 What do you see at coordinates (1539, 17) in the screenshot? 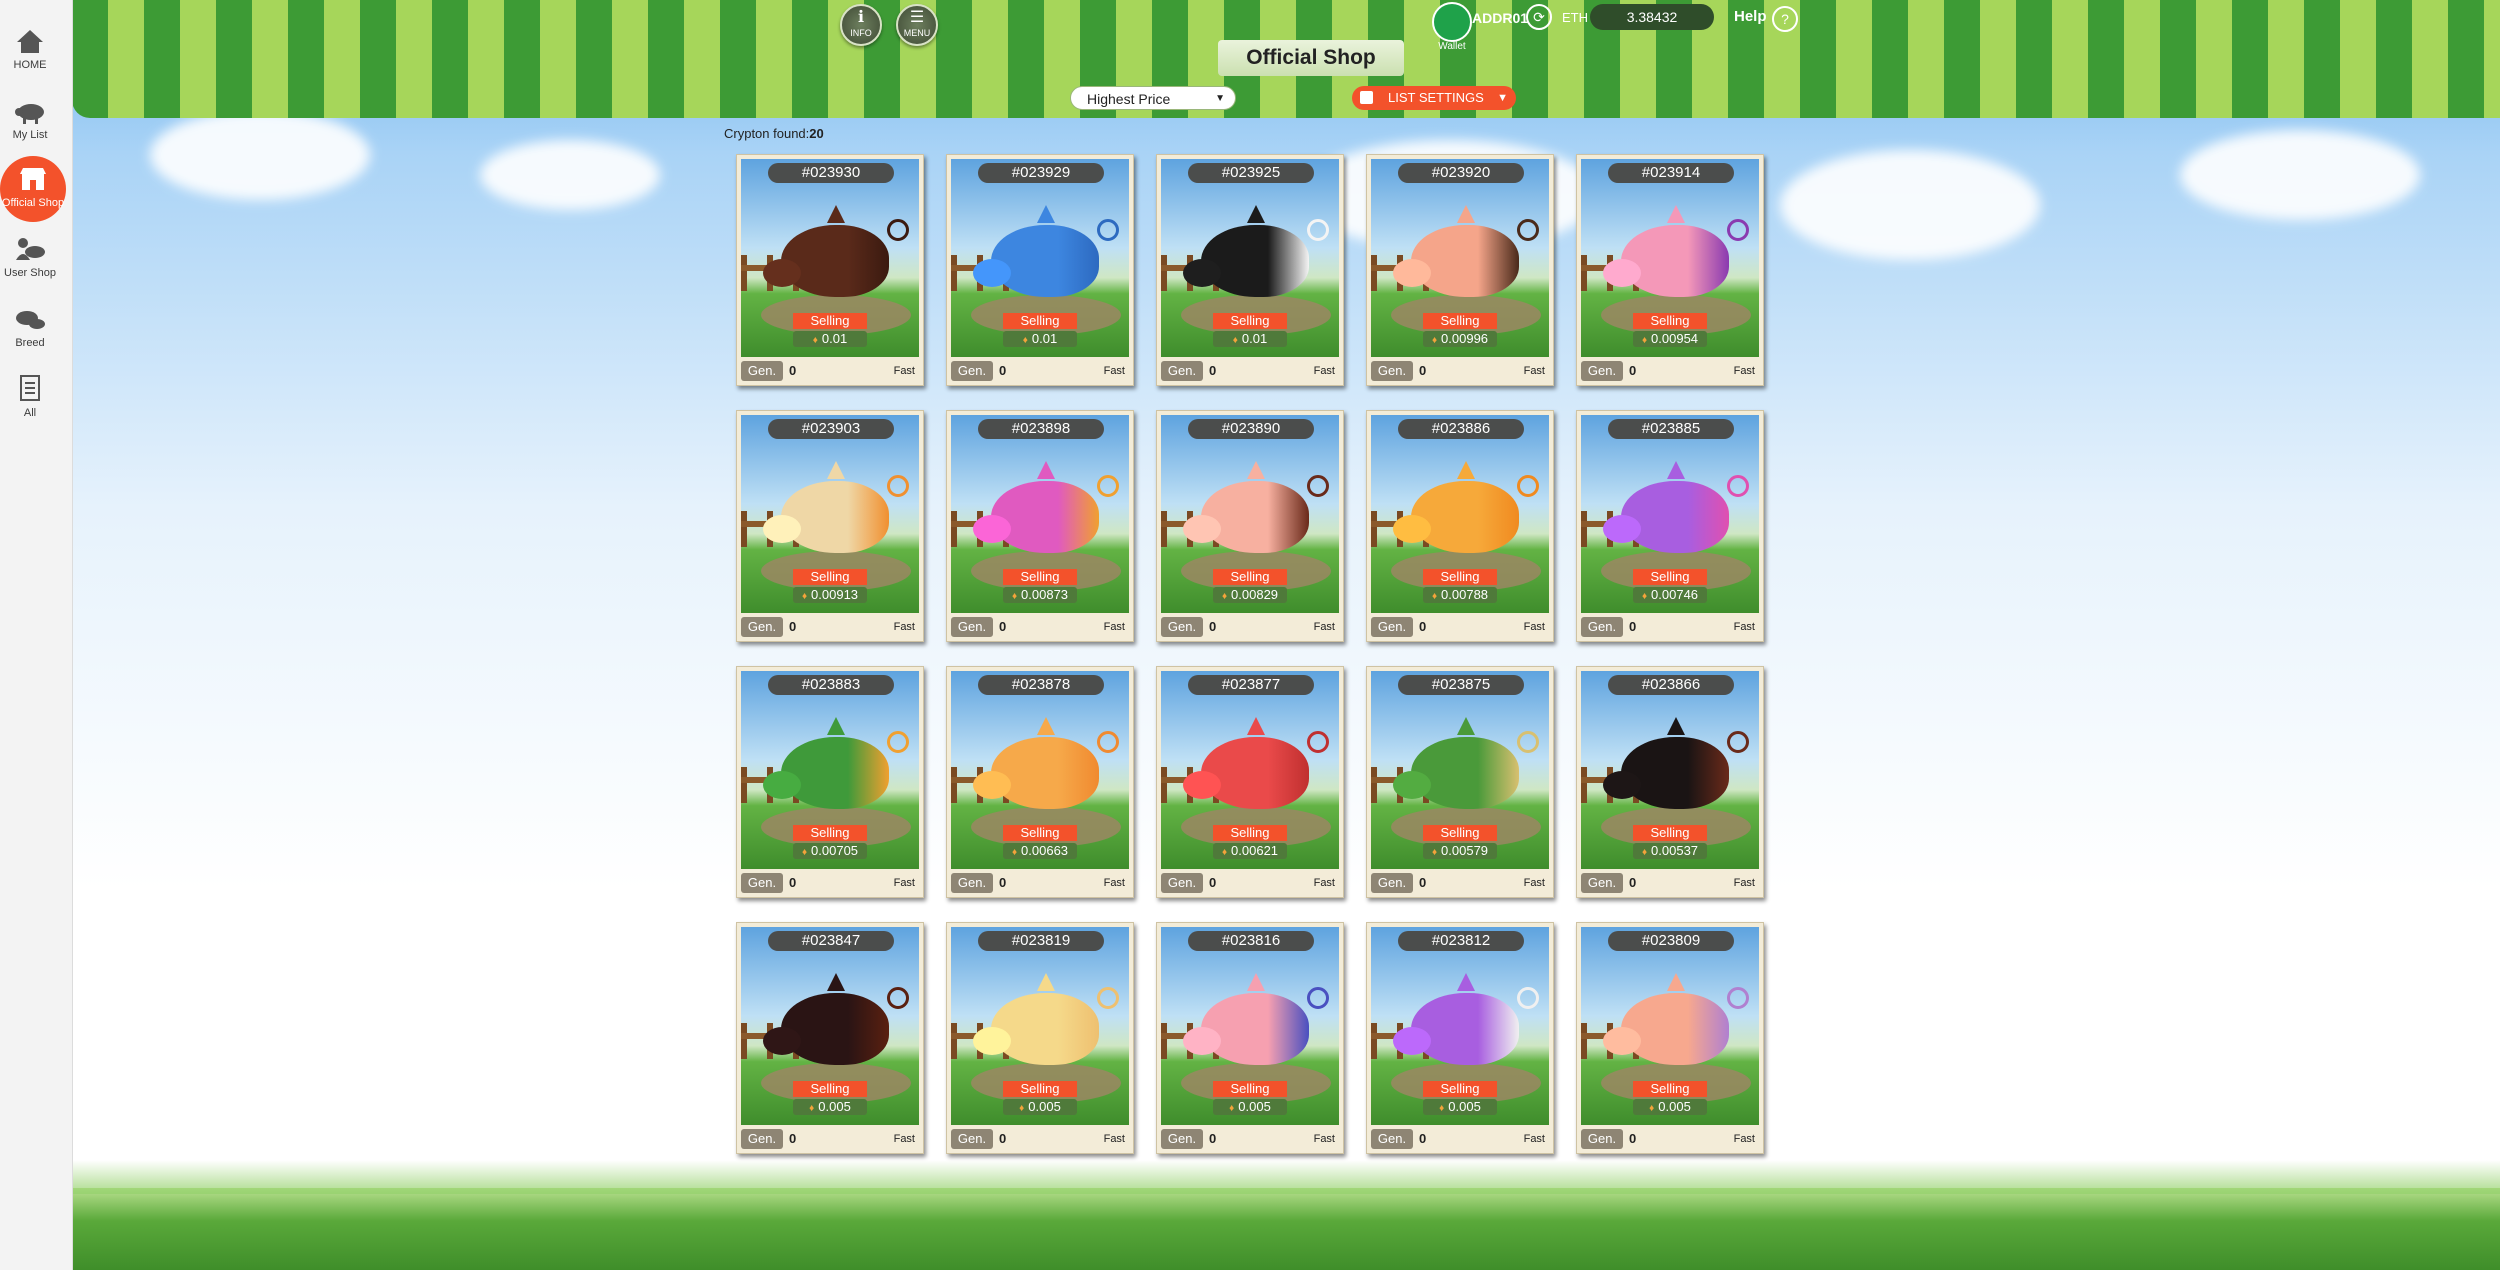
I see `refresh-icon: ⟳` at bounding box center [1539, 17].